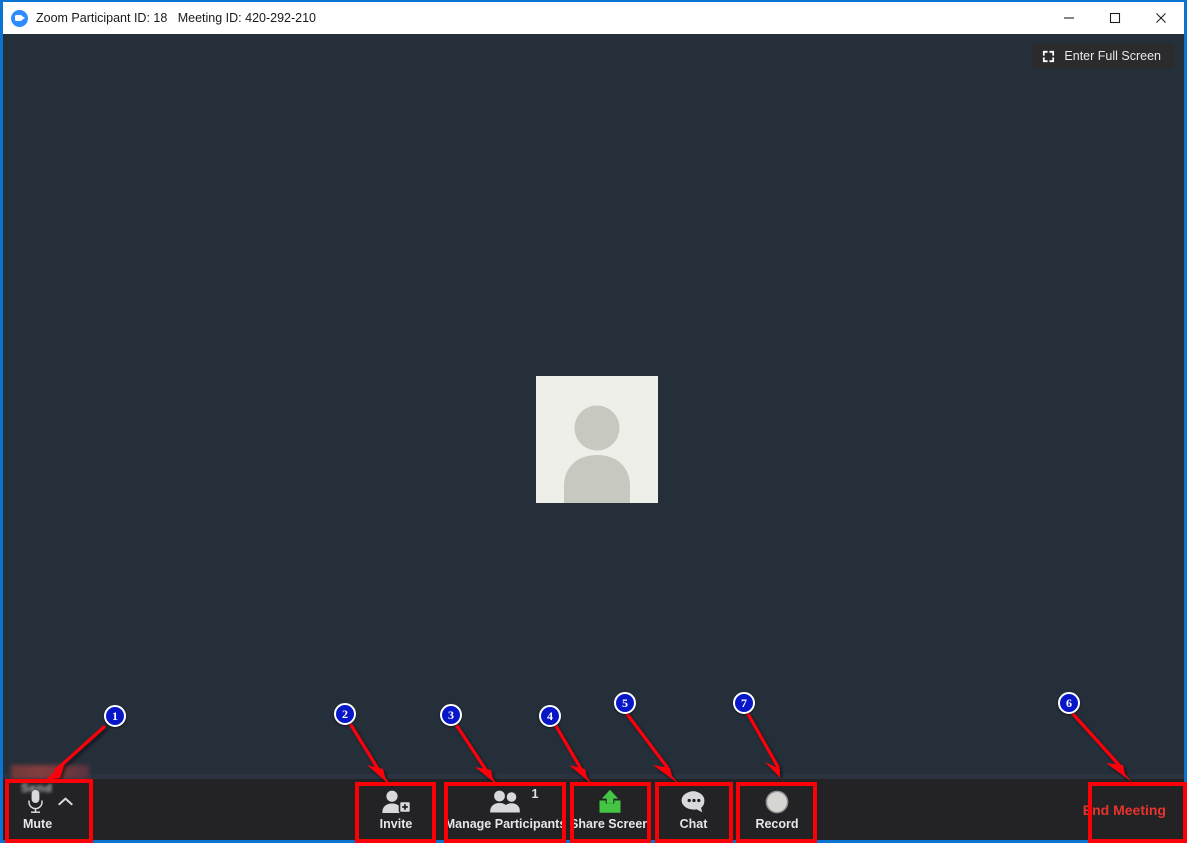 Image resolution: width=1187 pixels, height=843 pixels. I want to click on mute-icon-row, so click(49, 801).